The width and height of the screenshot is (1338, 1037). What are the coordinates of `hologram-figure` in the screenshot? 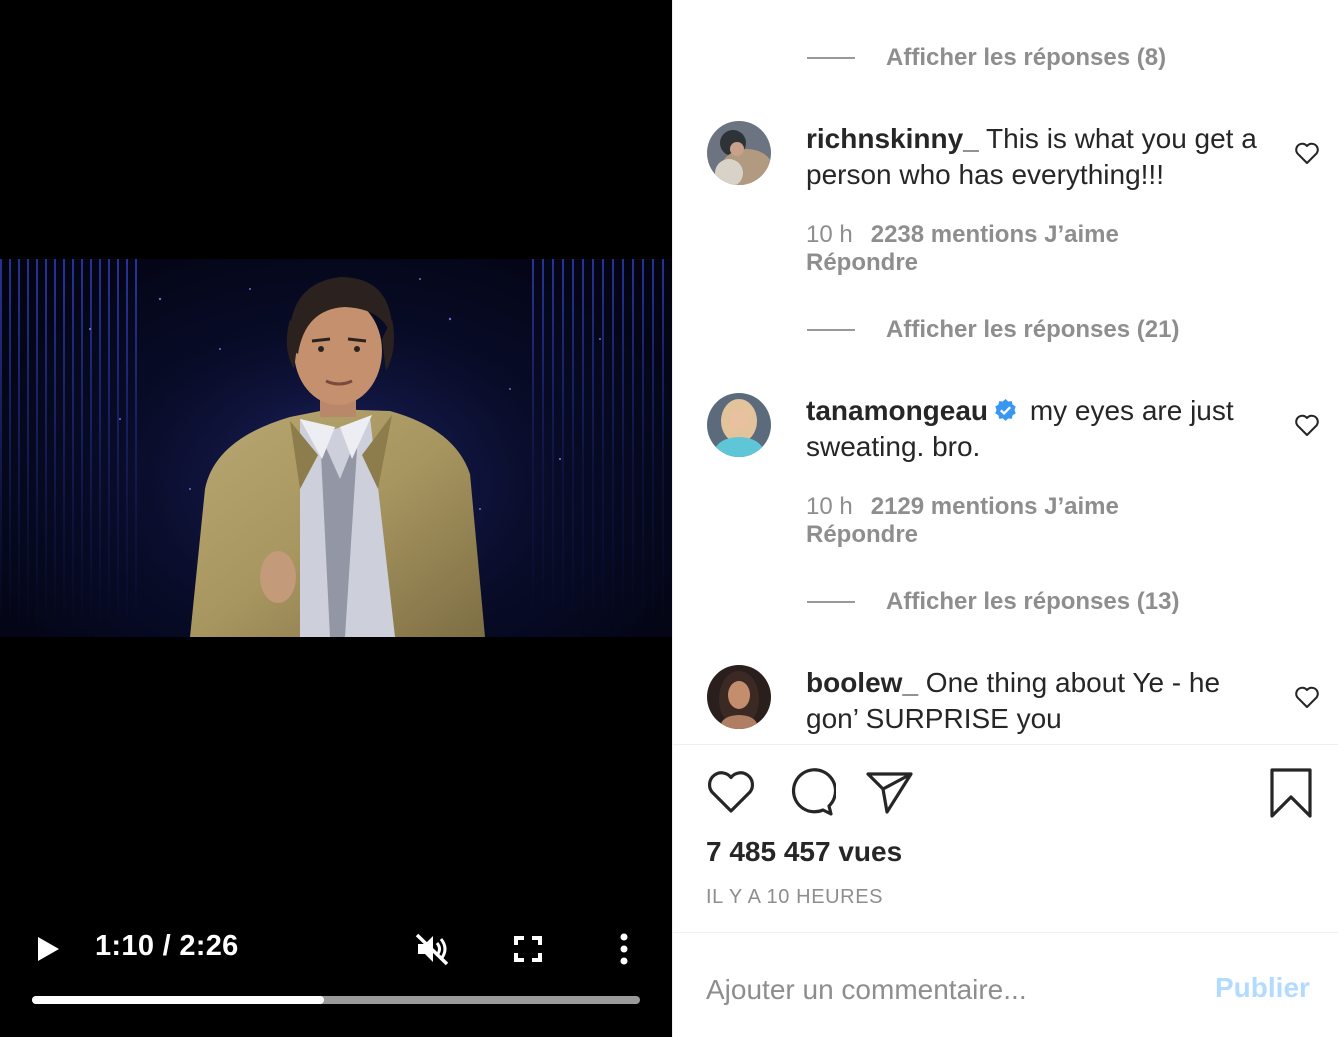 It's located at (340, 457).